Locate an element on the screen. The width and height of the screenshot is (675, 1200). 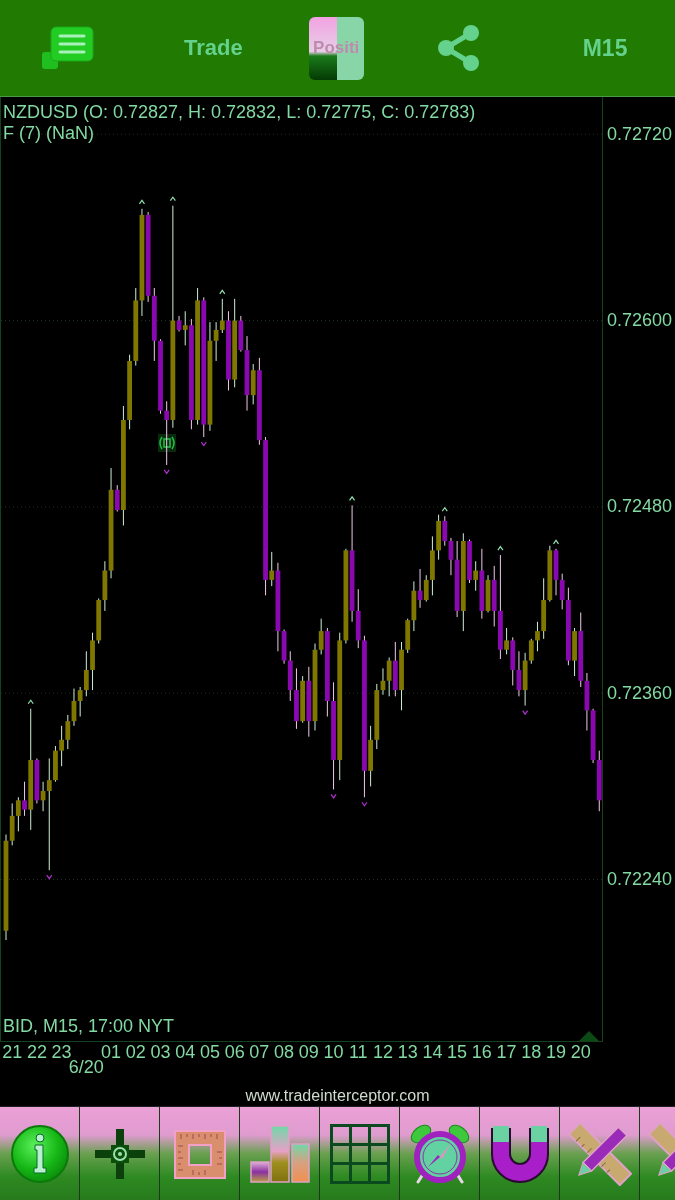
menu-icon is located at coordinates (68, 48).